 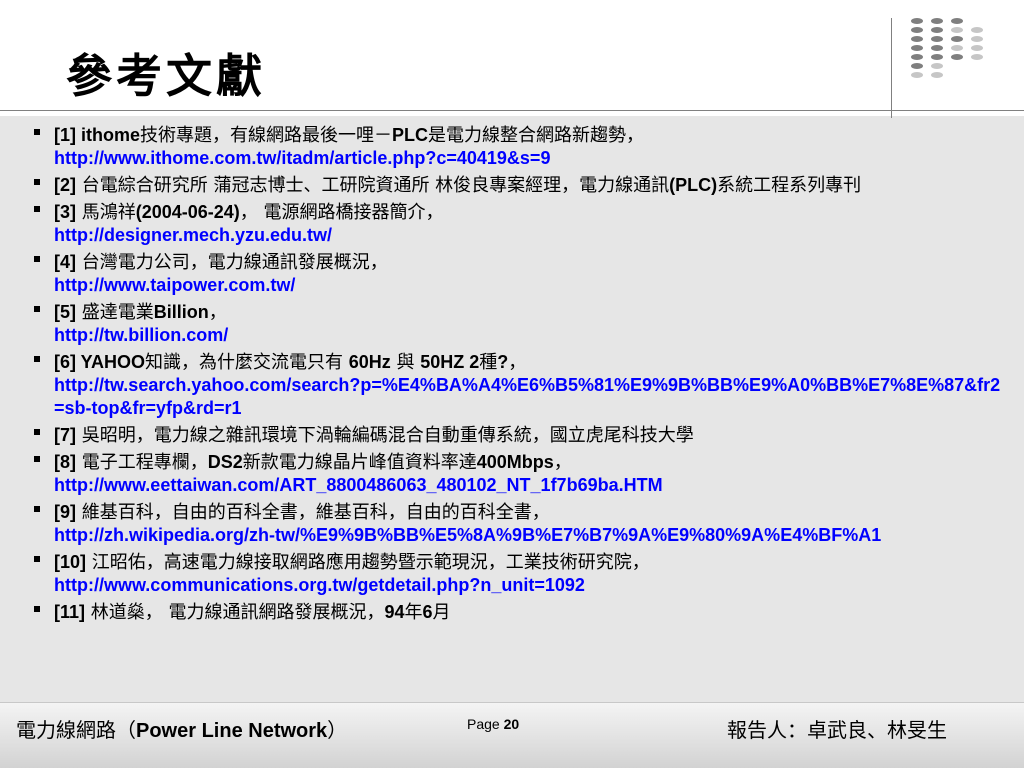 I want to click on reference-text: ， 電源網路橋接器簡介，, so click(x=341, y=212).